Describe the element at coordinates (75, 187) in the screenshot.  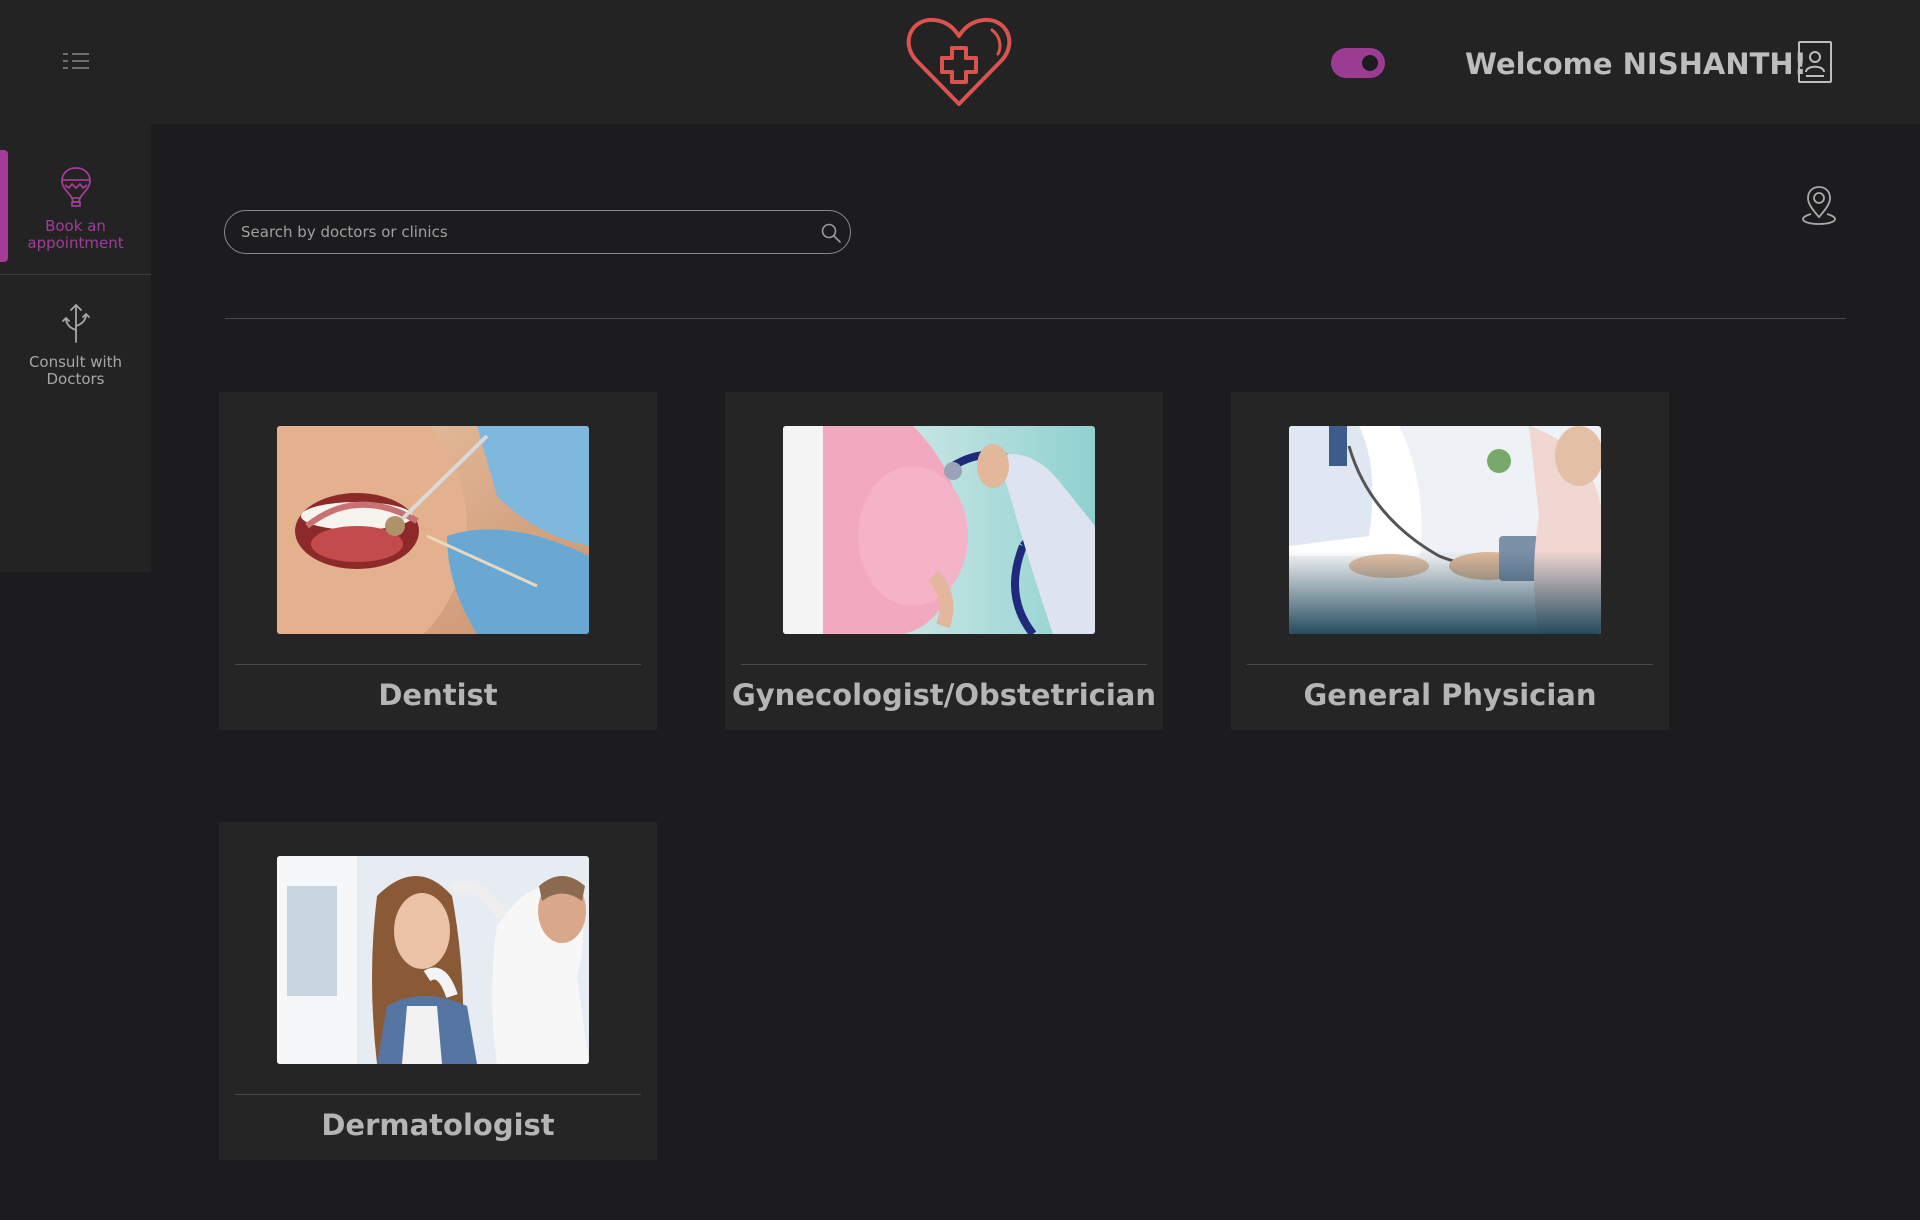
I see `hot-air-balloon-icon` at that location.